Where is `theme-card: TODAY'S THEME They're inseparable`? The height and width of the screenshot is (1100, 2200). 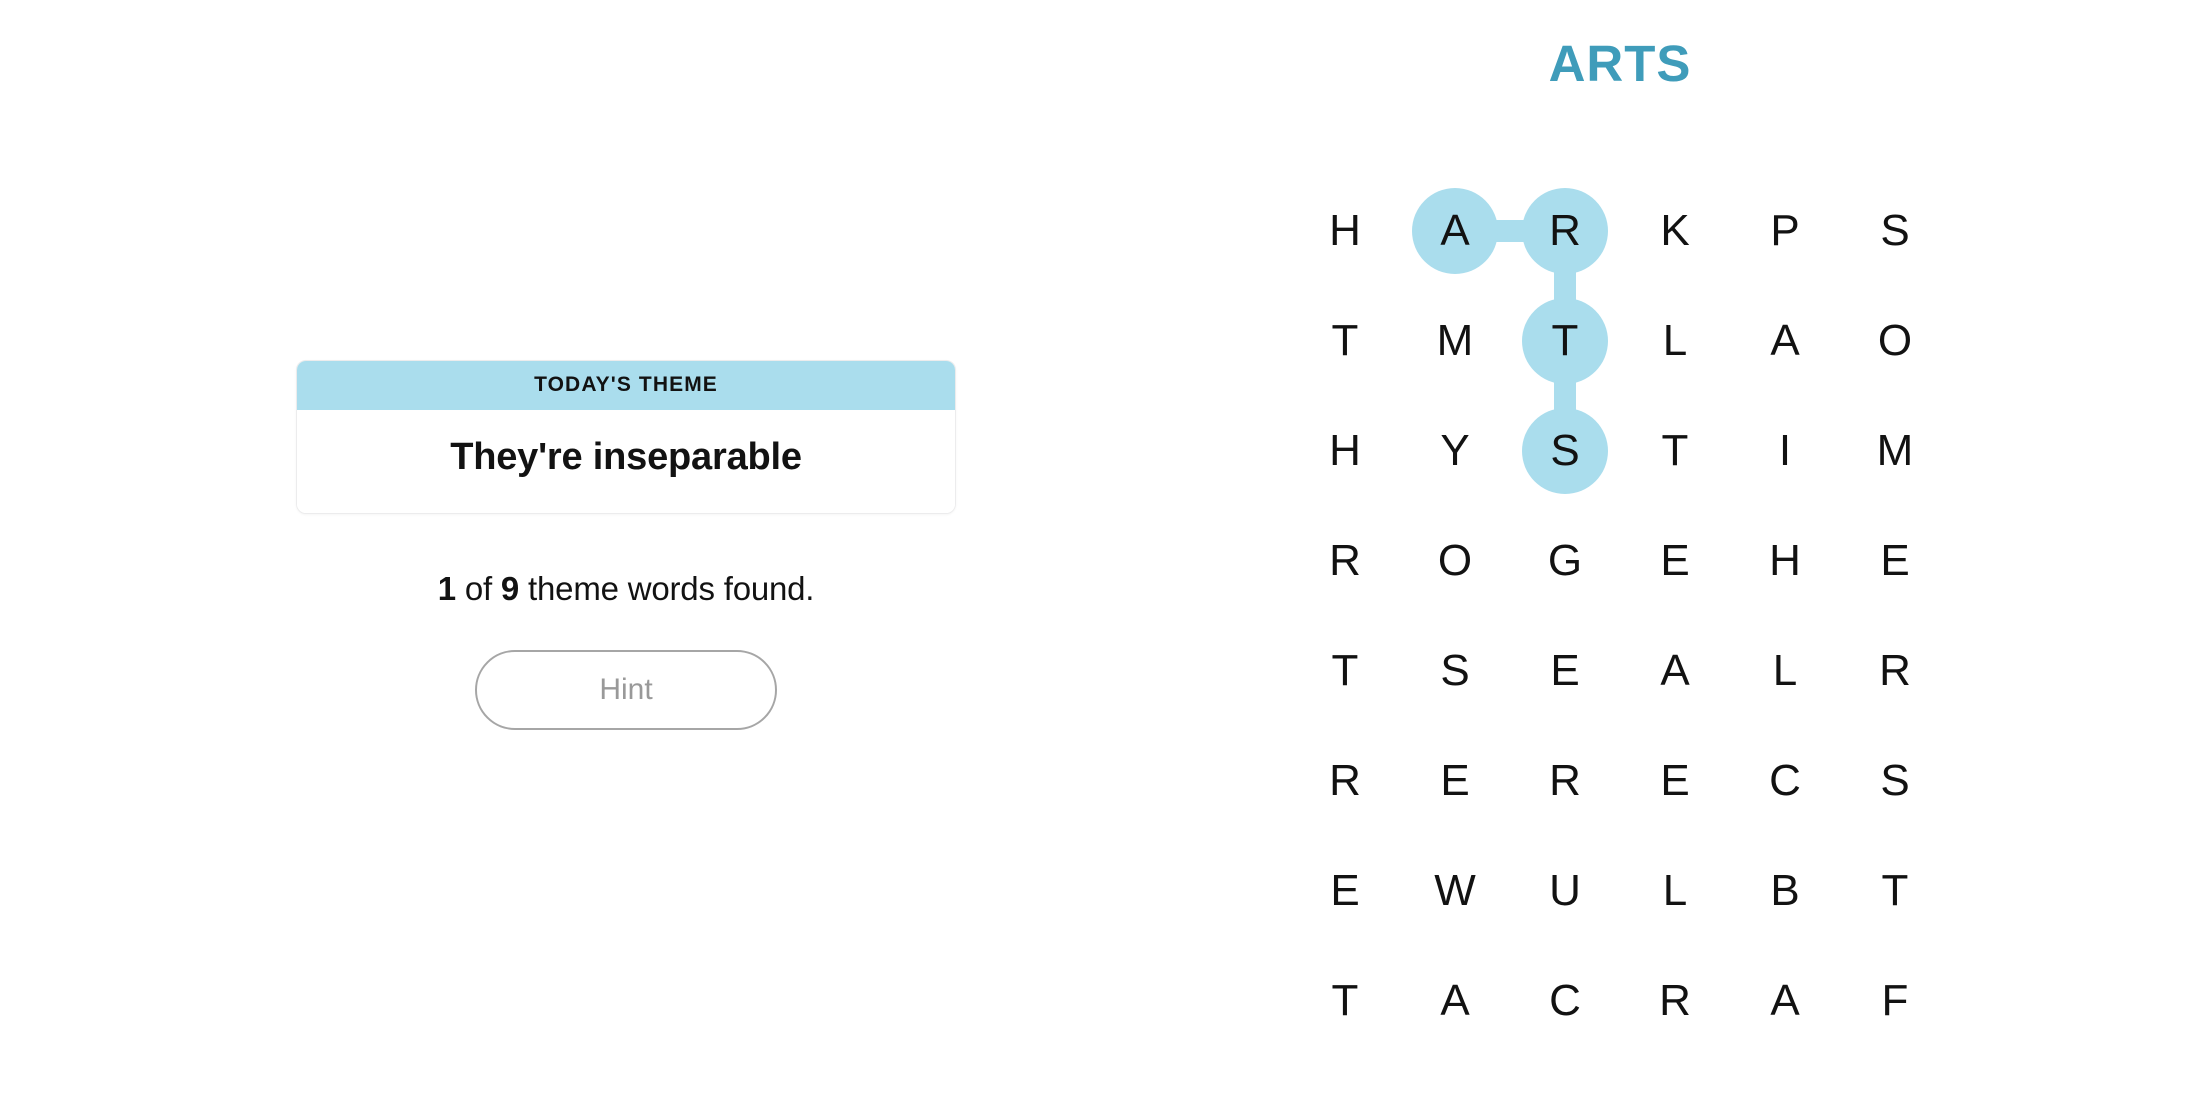
theme-card: TODAY'S THEME They're inseparable is located at coordinates (626, 437).